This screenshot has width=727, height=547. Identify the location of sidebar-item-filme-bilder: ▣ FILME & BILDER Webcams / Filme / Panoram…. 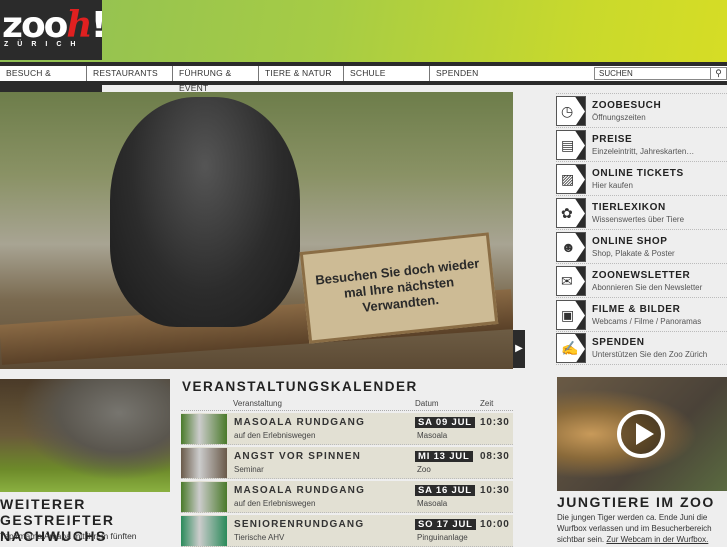
(641, 314).